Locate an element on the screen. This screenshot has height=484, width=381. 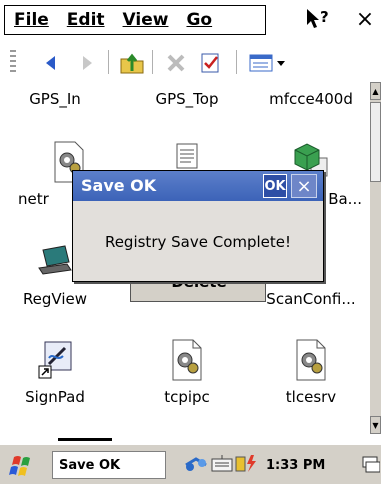
menu-group: File Edit View Go is located at coordinates (135, 20).